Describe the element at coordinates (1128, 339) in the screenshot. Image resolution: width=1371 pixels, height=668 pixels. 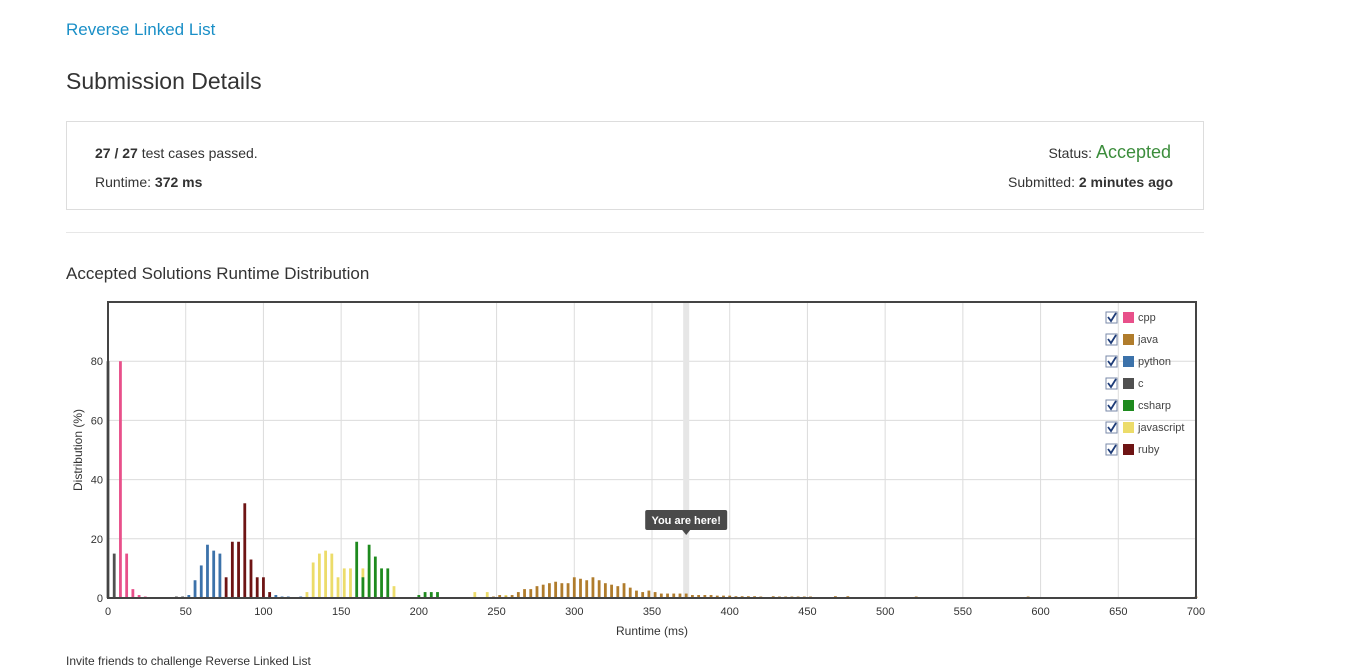
I see `legend-swatch-java` at that location.